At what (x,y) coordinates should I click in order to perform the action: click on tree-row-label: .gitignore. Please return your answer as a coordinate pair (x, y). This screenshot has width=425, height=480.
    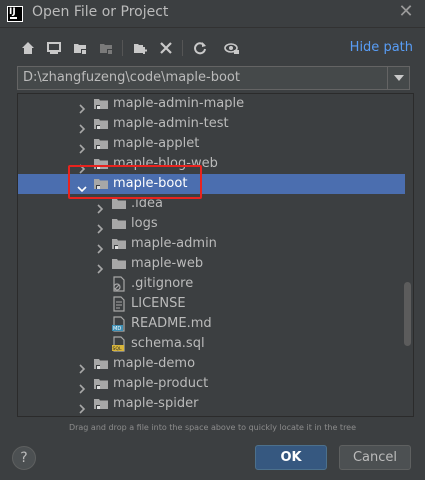
    Looking at the image, I should click on (162, 283).